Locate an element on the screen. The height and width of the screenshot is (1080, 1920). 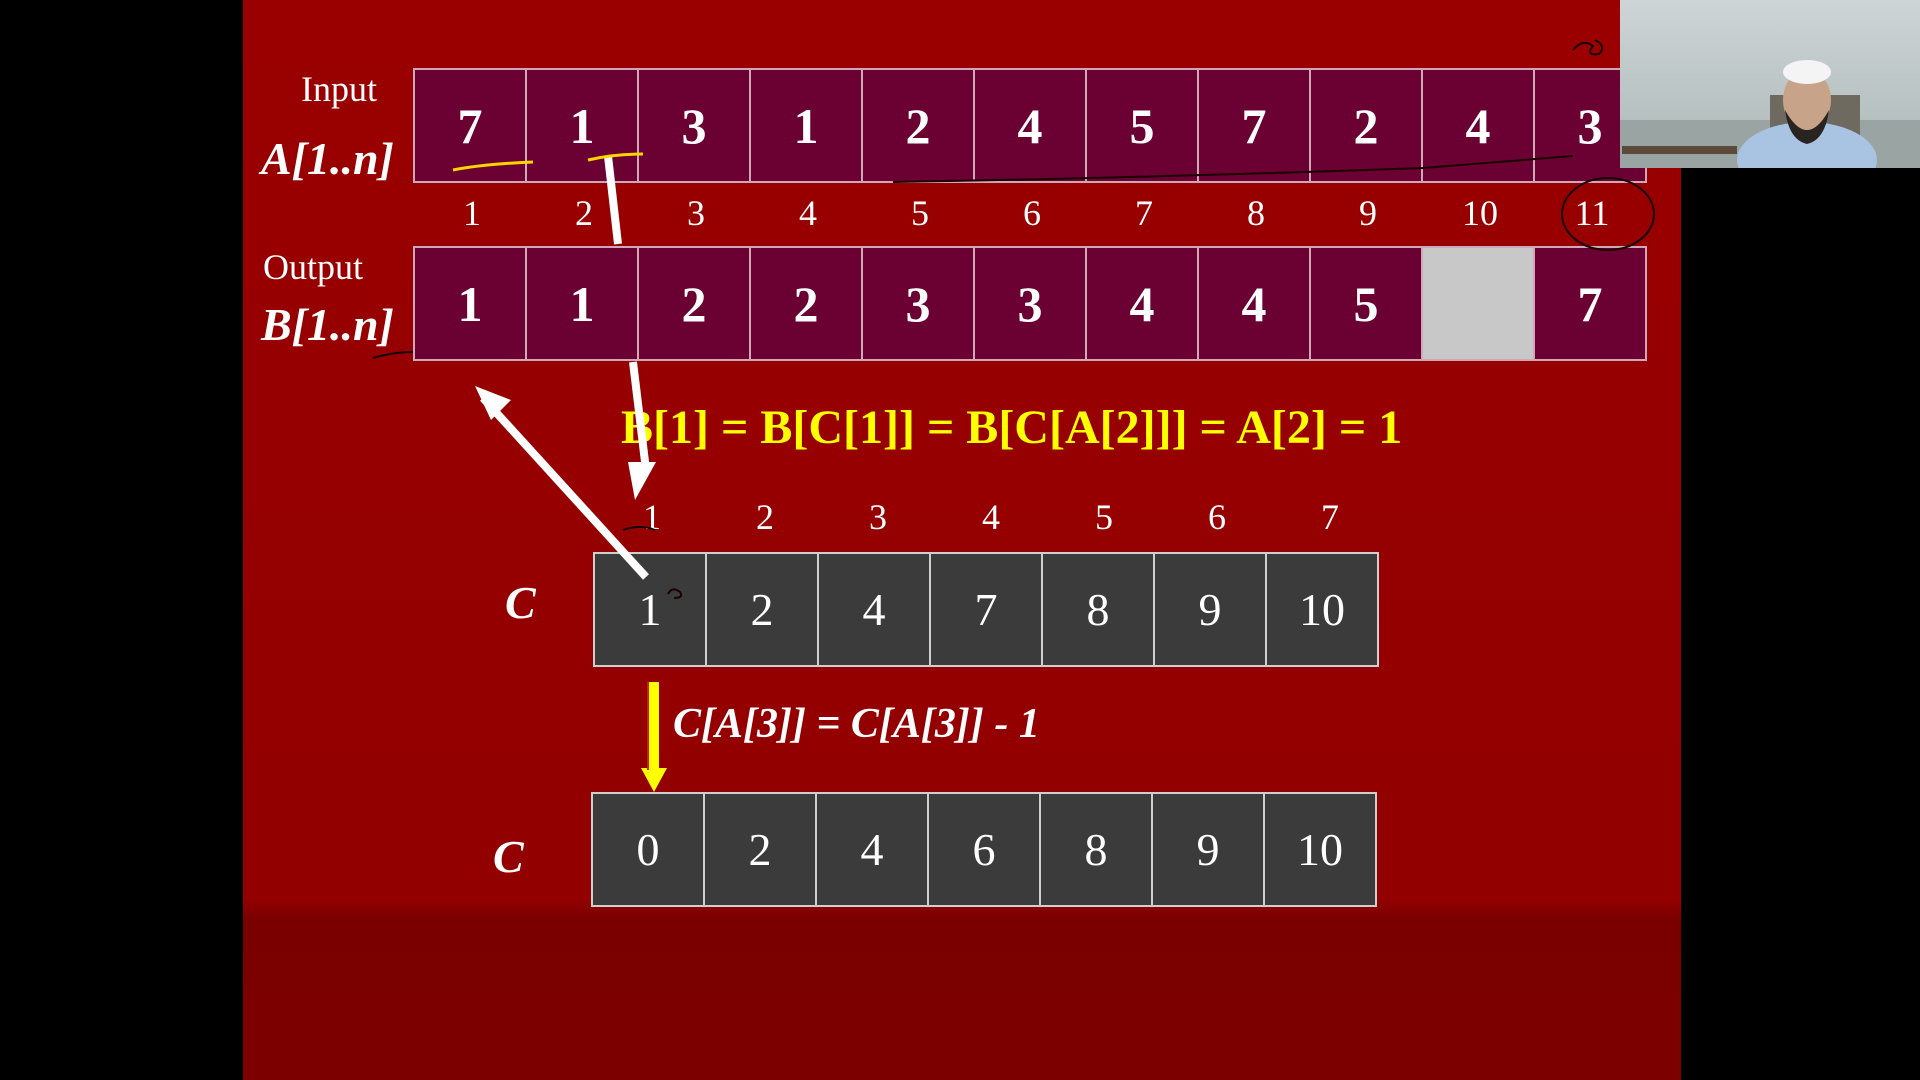
arrow-to-c-index is located at coordinates (639, 416).